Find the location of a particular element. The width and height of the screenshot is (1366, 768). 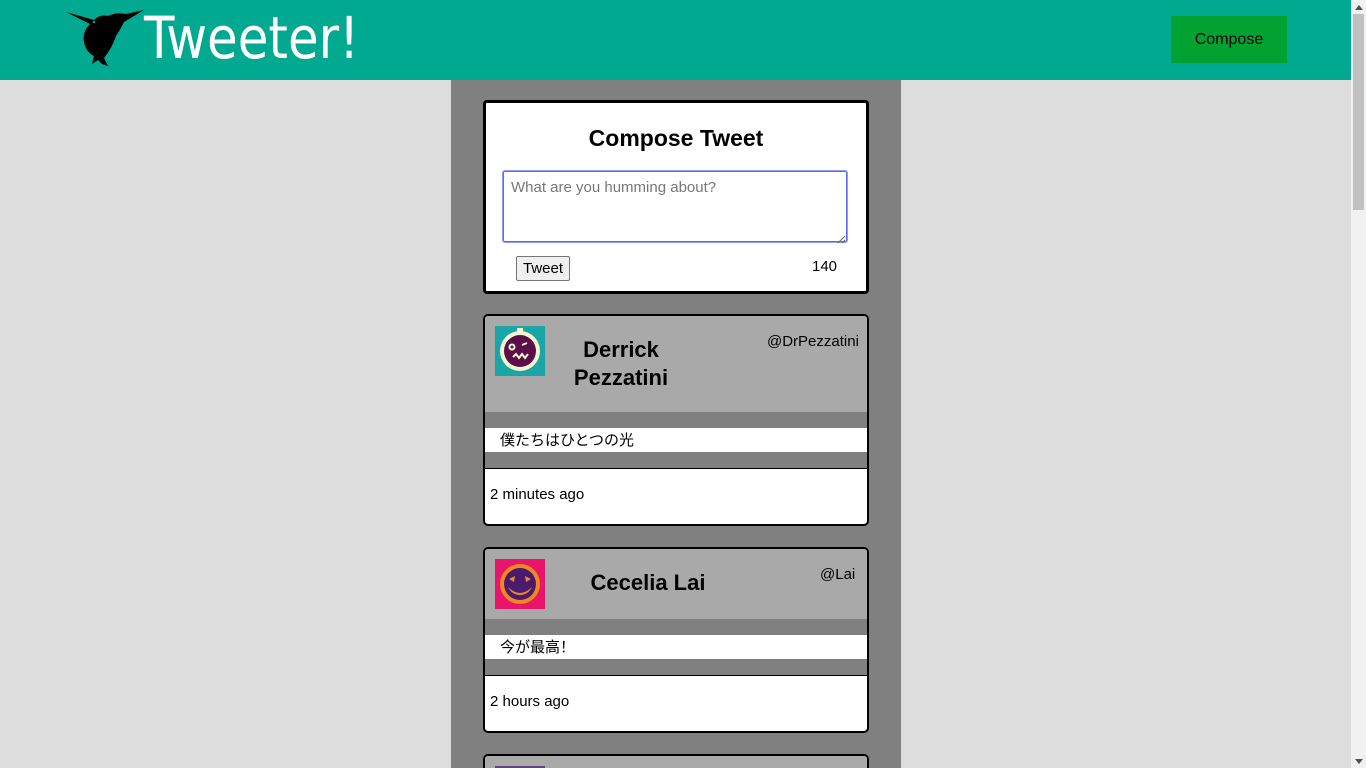

tweet-card is located at coordinates (676, 761).